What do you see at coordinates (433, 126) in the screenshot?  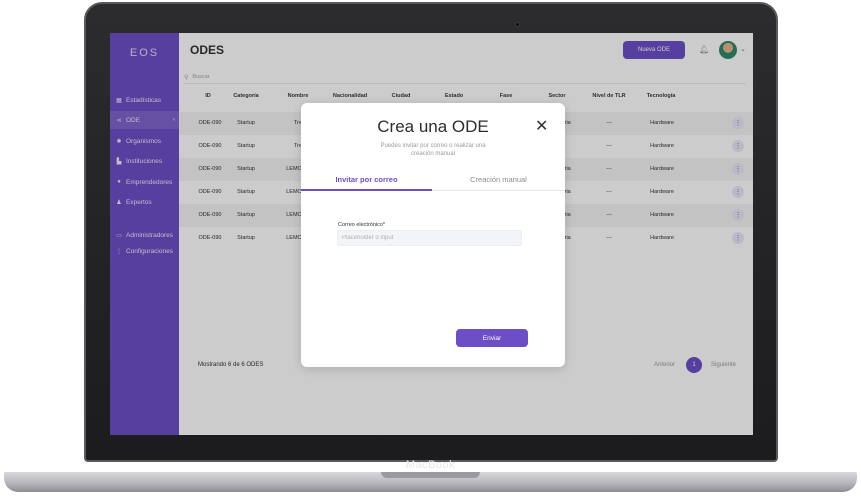 I see `modal-title: Crea una ODE` at bounding box center [433, 126].